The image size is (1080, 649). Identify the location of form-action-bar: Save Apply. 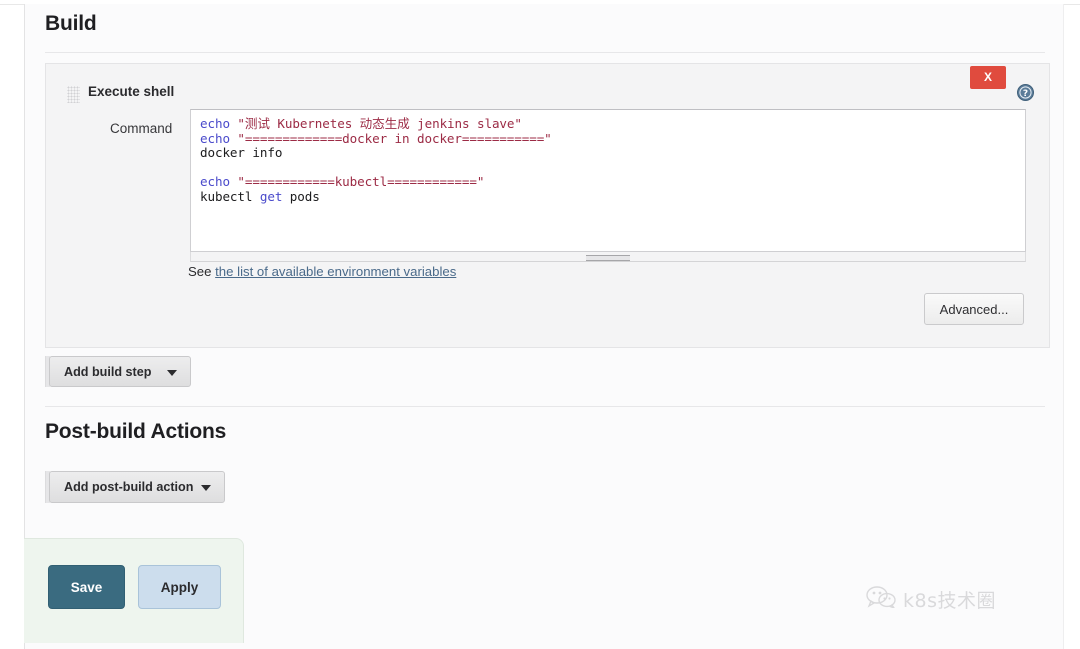
(134, 590).